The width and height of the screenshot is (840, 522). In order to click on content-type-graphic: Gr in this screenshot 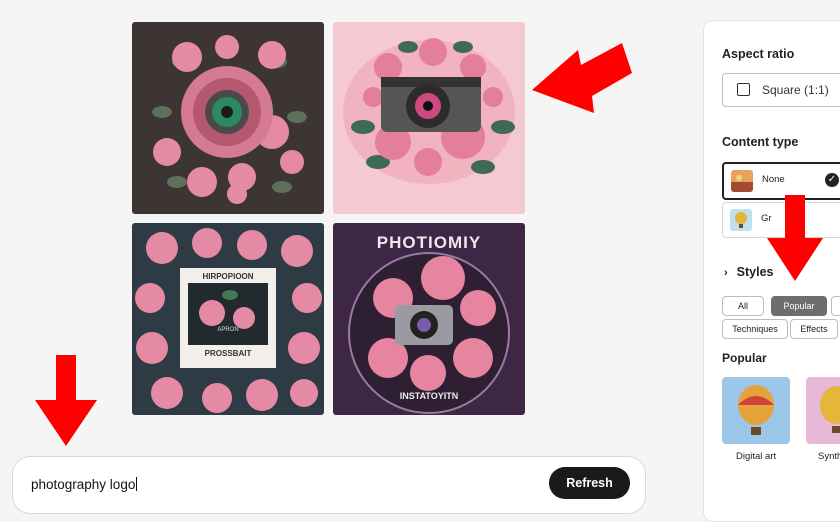, I will do `click(781, 220)`.